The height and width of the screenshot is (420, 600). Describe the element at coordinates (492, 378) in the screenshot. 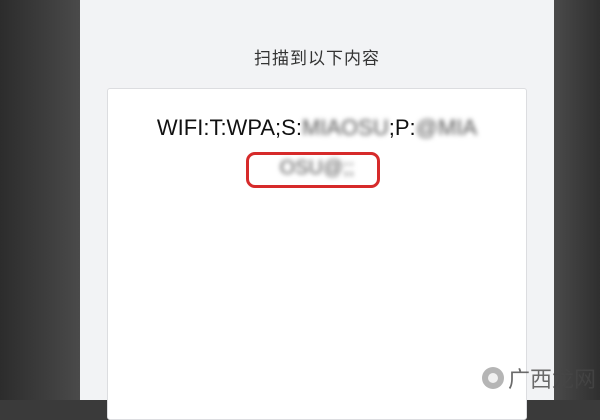

I see `watermark-logo-icon` at that location.